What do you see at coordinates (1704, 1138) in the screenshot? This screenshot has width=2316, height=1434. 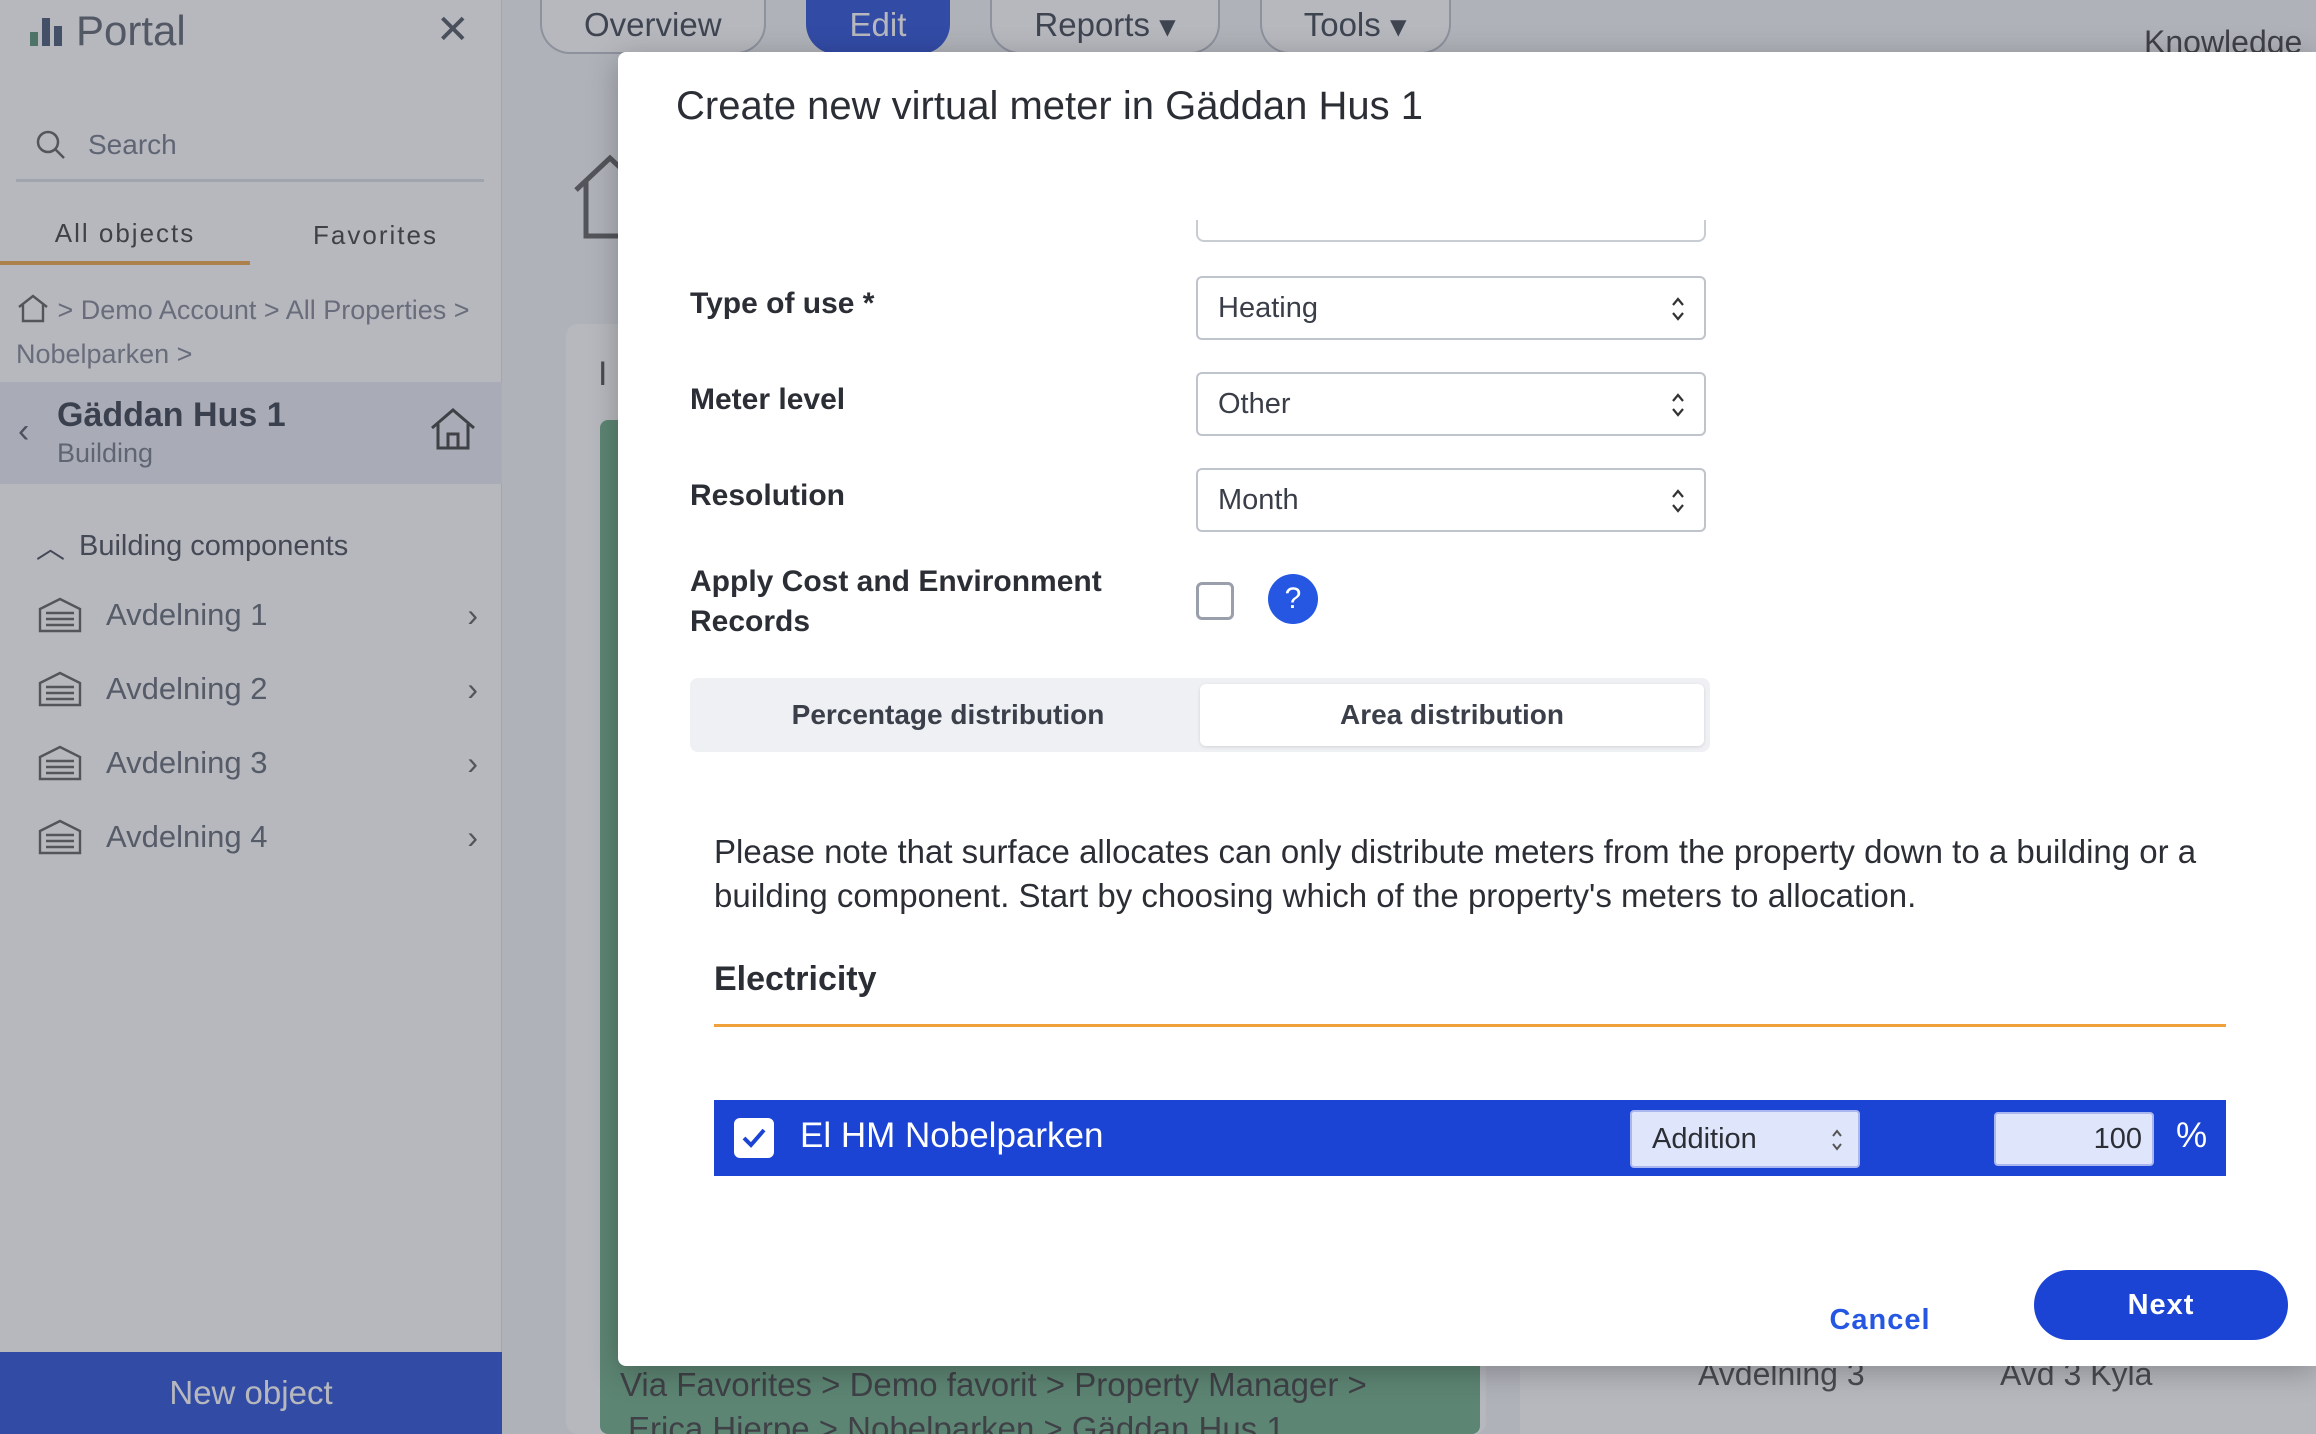 I see `meter-operation-value: Addition` at bounding box center [1704, 1138].